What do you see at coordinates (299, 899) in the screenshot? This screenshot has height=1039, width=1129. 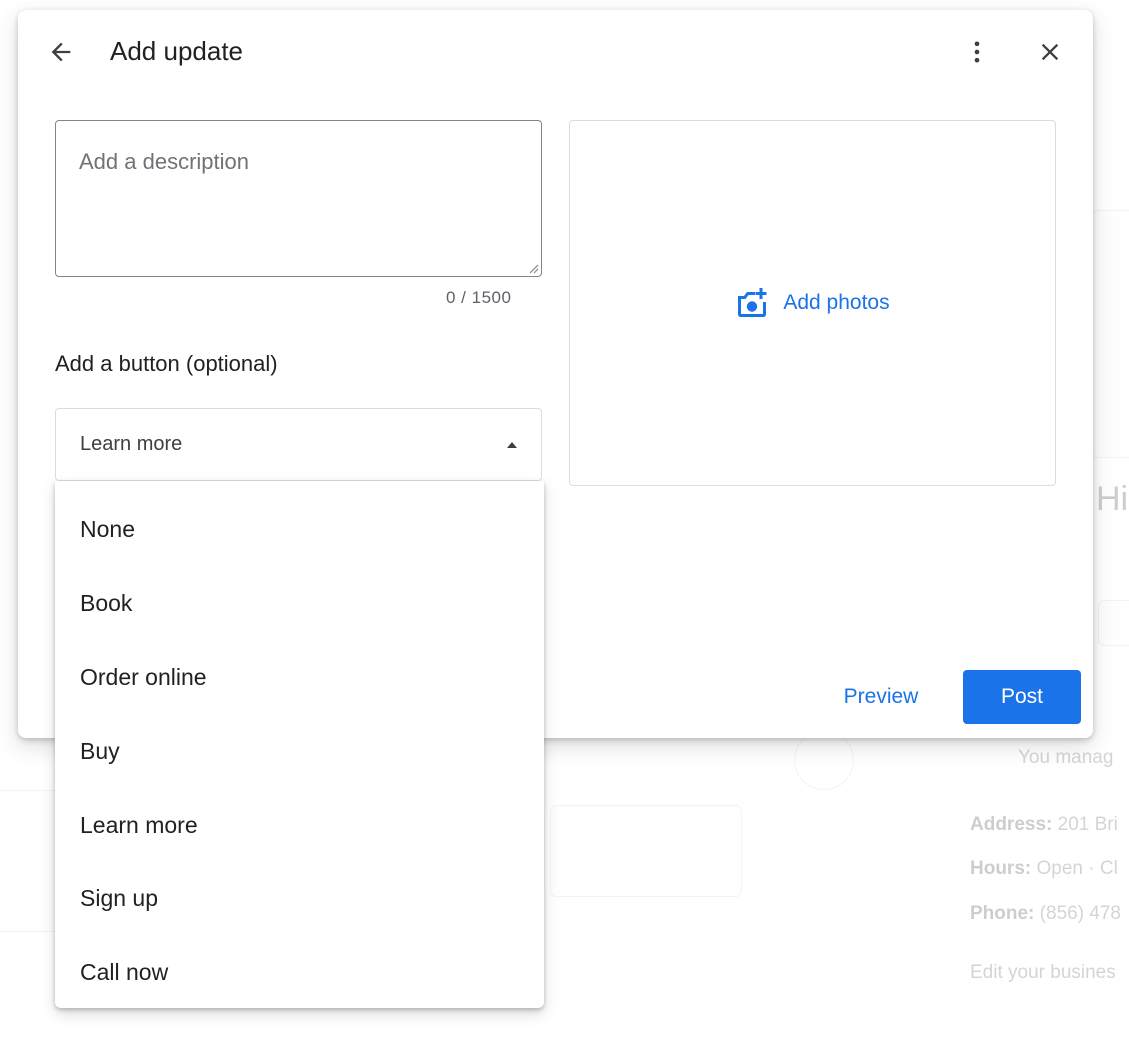 I see `menu-option-sign-up: Sign up` at bounding box center [299, 899].